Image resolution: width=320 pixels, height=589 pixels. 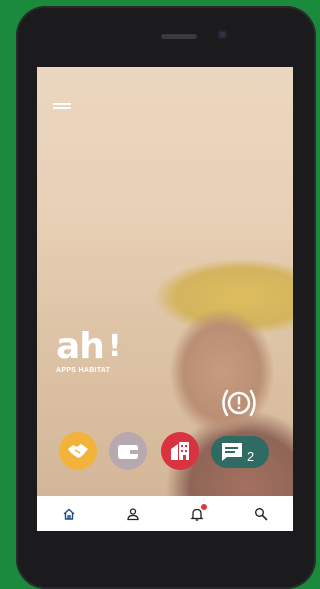 I want to click on nav-search, so click(x=261, y=513).